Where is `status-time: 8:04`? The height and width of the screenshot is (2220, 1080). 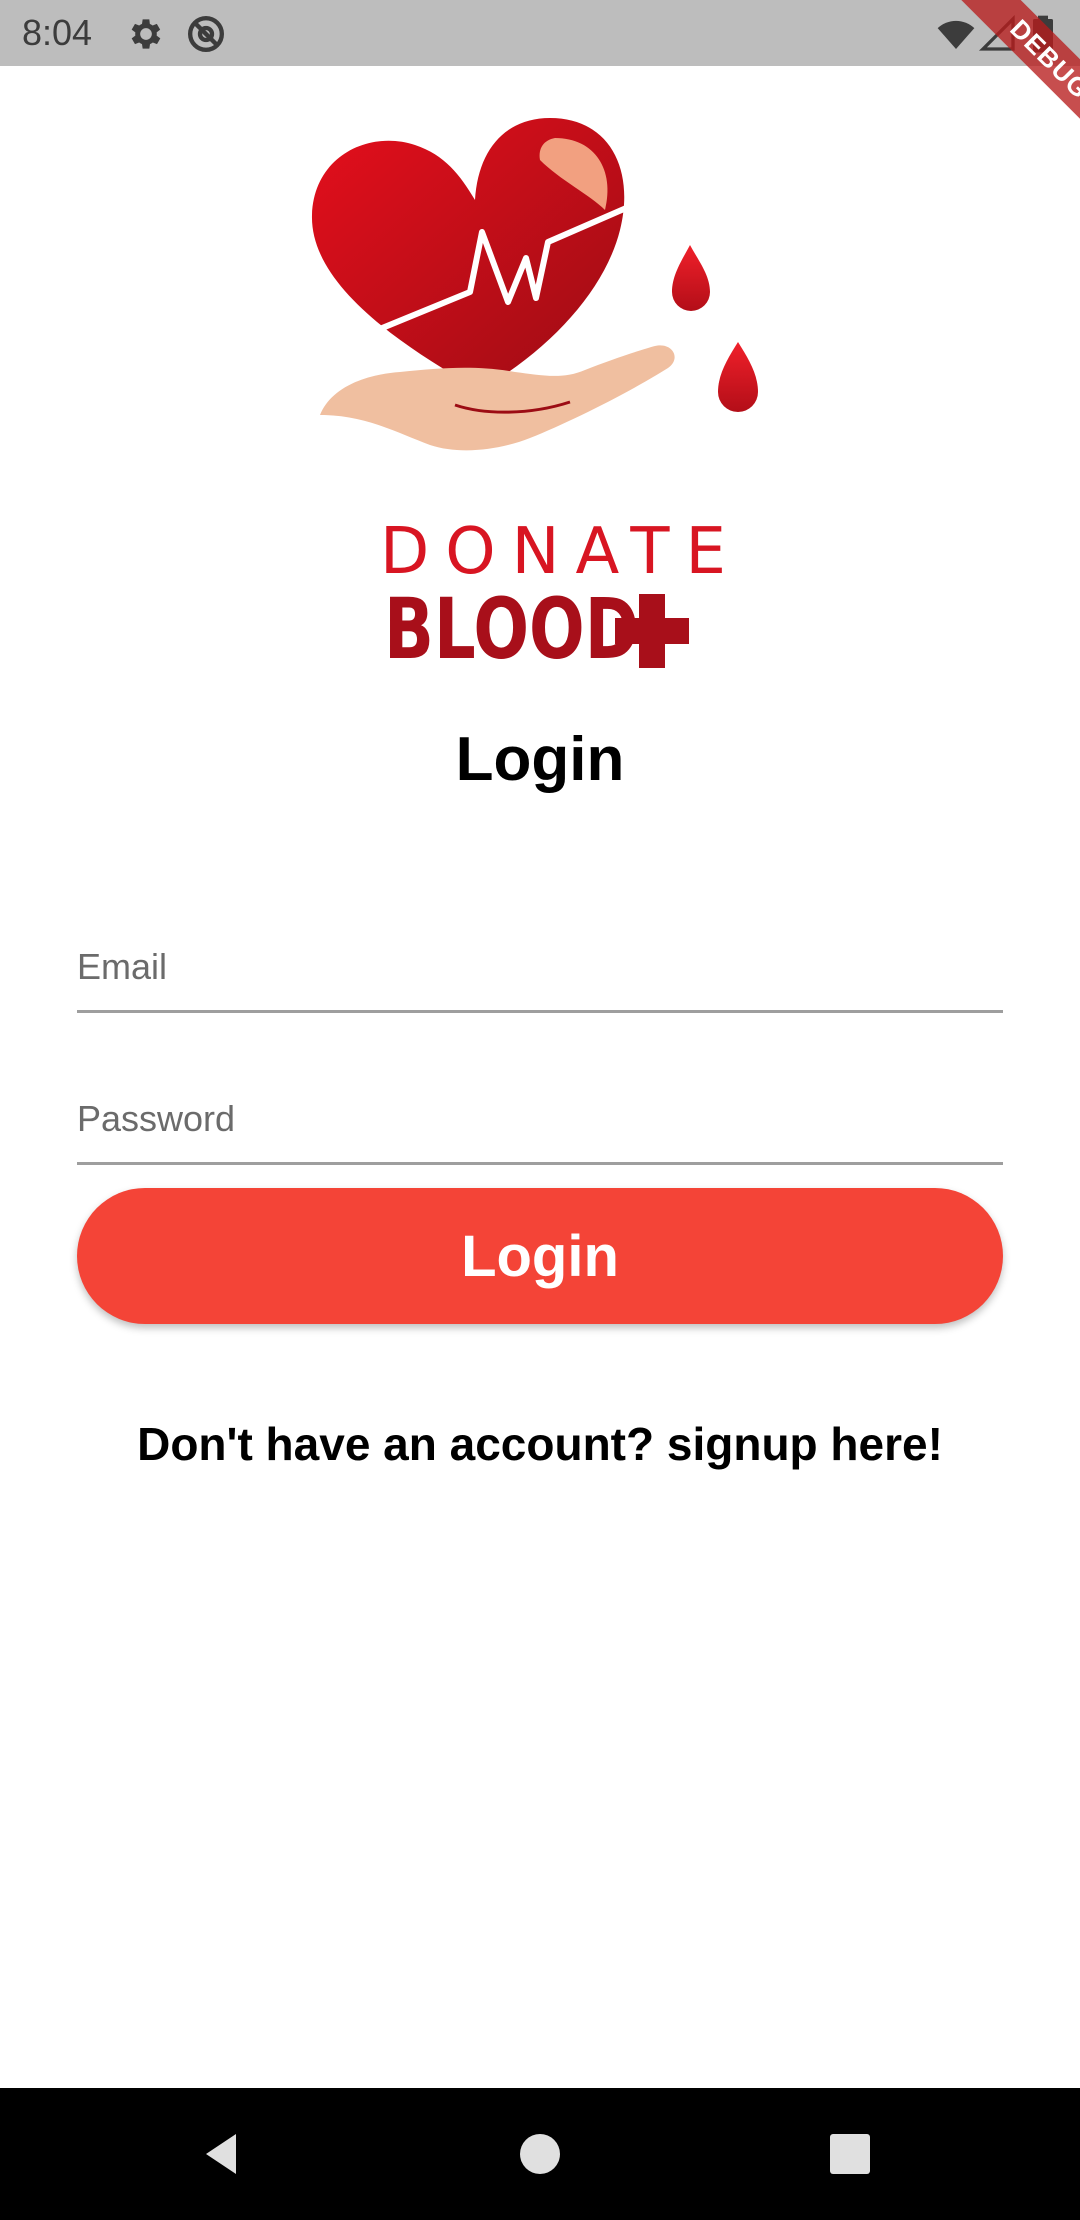 status-time: 8:04 is located at coordinates (57, 32).